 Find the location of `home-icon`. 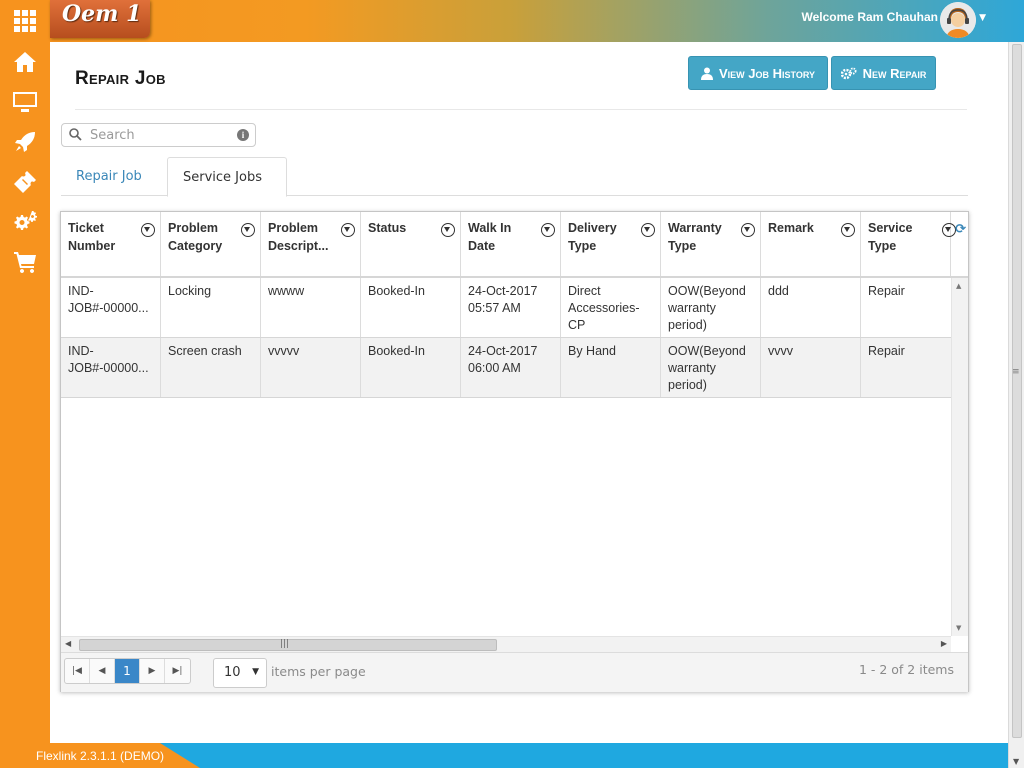

home-icon is located at coordinates (25, 62).